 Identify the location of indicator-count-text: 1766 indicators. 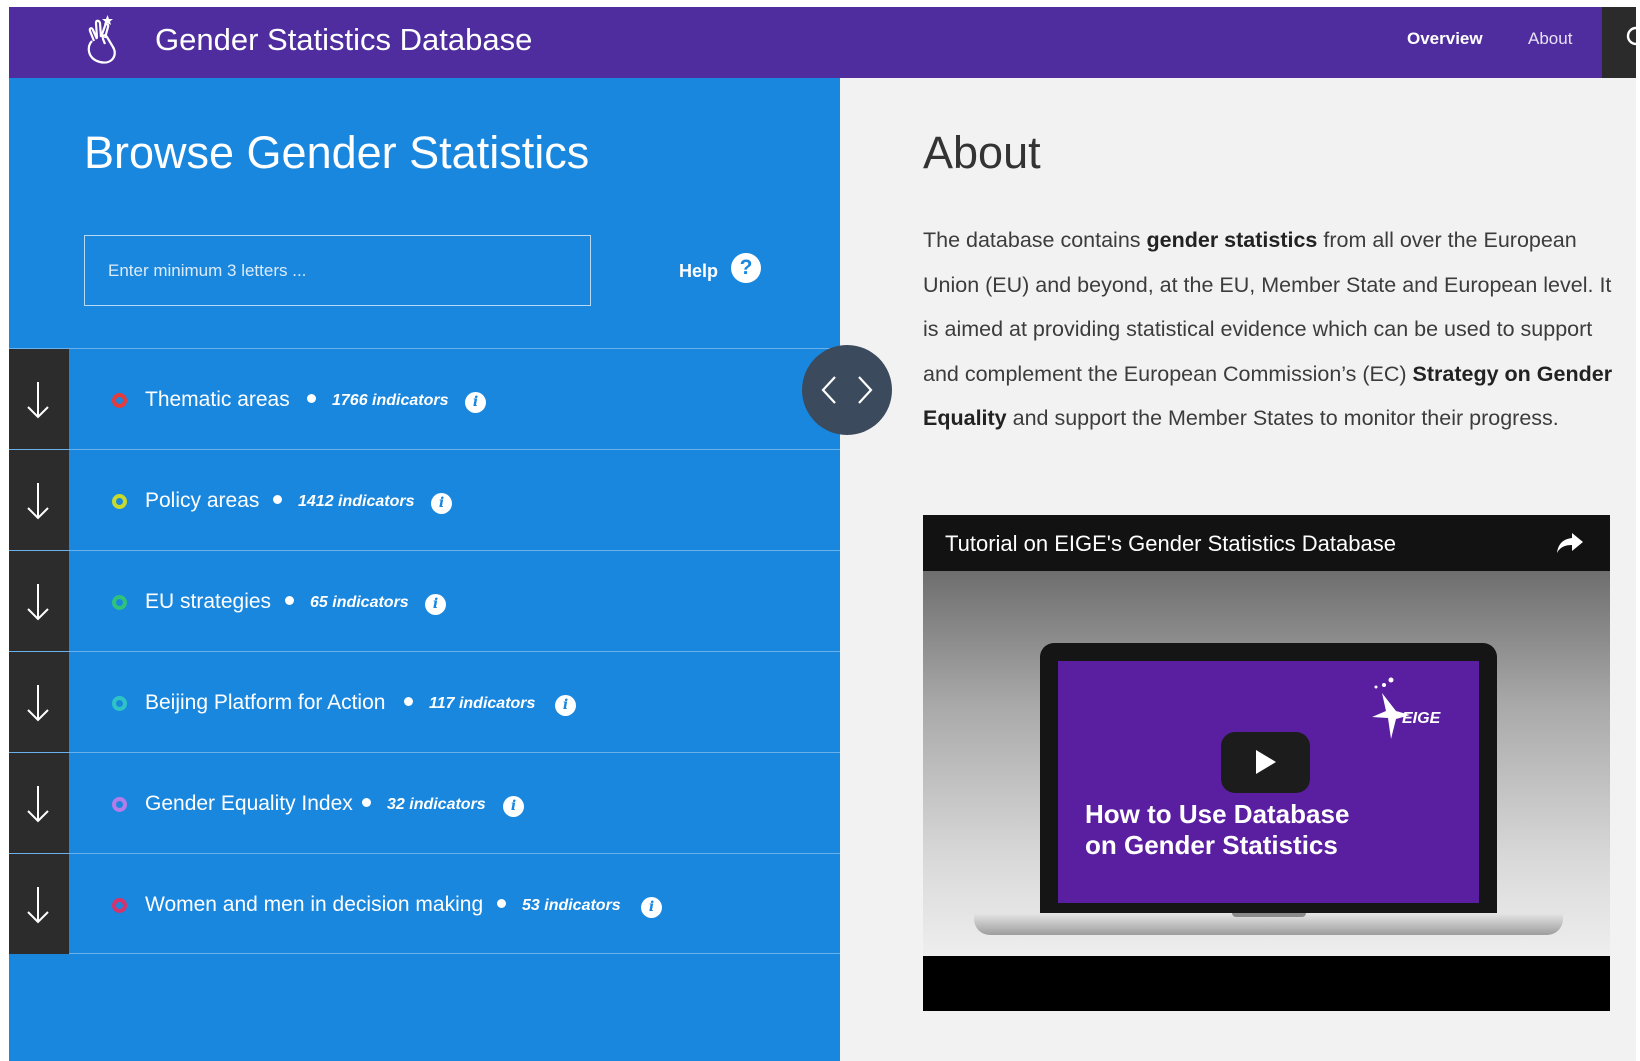
(390, 400).